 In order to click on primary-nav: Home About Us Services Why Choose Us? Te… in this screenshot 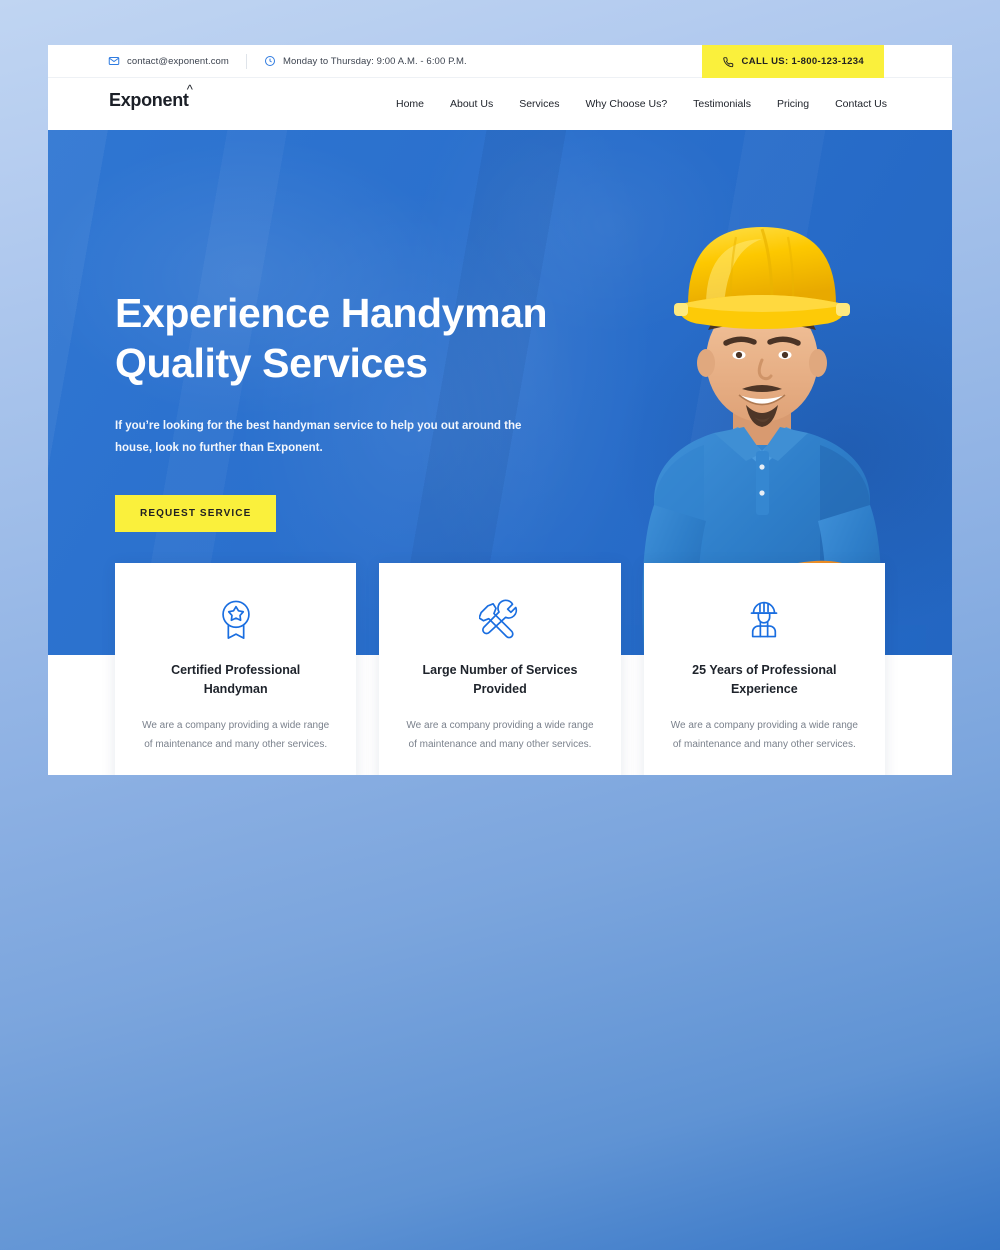, I will do `click(641, 104)`.